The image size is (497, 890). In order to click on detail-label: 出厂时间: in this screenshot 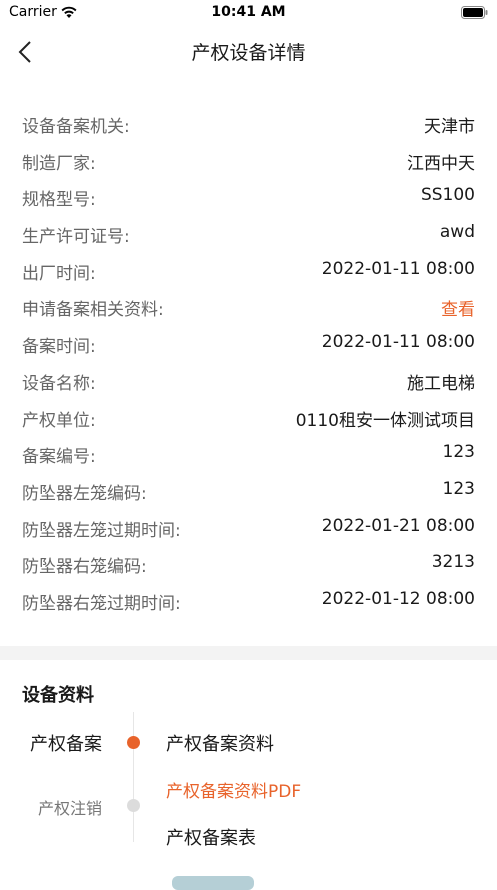, I will do `click(59, 273)`.